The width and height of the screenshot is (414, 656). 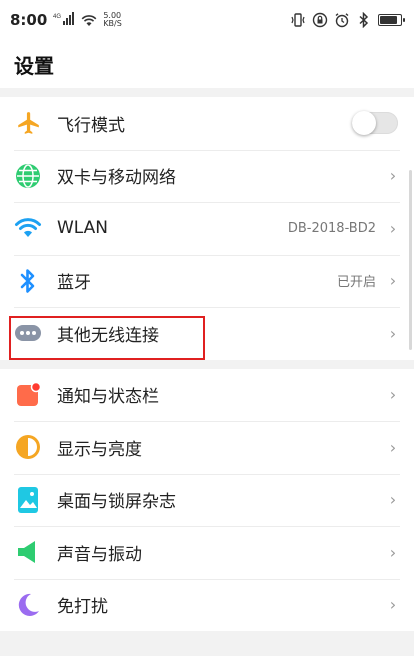 What do you see at coordinates (74, 283) in the screenshot?
I see `settings-item-label: 蓝牙` at bounding box center [74, 283].